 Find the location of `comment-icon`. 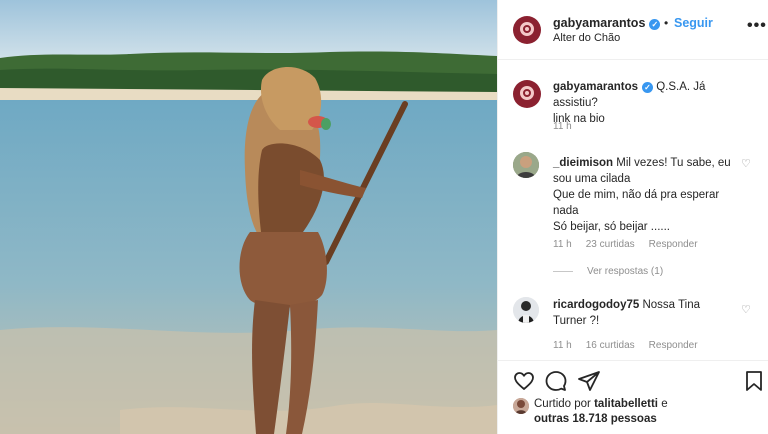

comment-icon is located at coordinates (556, 381).